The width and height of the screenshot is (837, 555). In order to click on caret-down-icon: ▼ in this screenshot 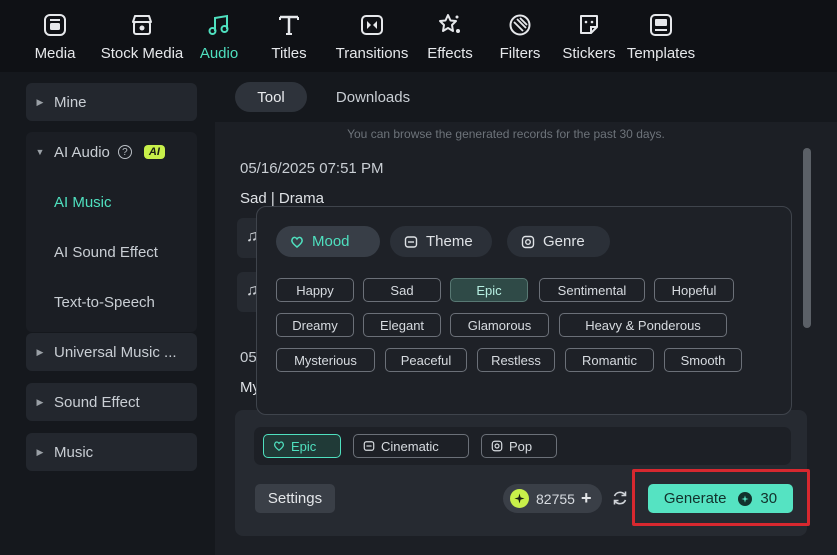, I will do `click(40, 152)`.